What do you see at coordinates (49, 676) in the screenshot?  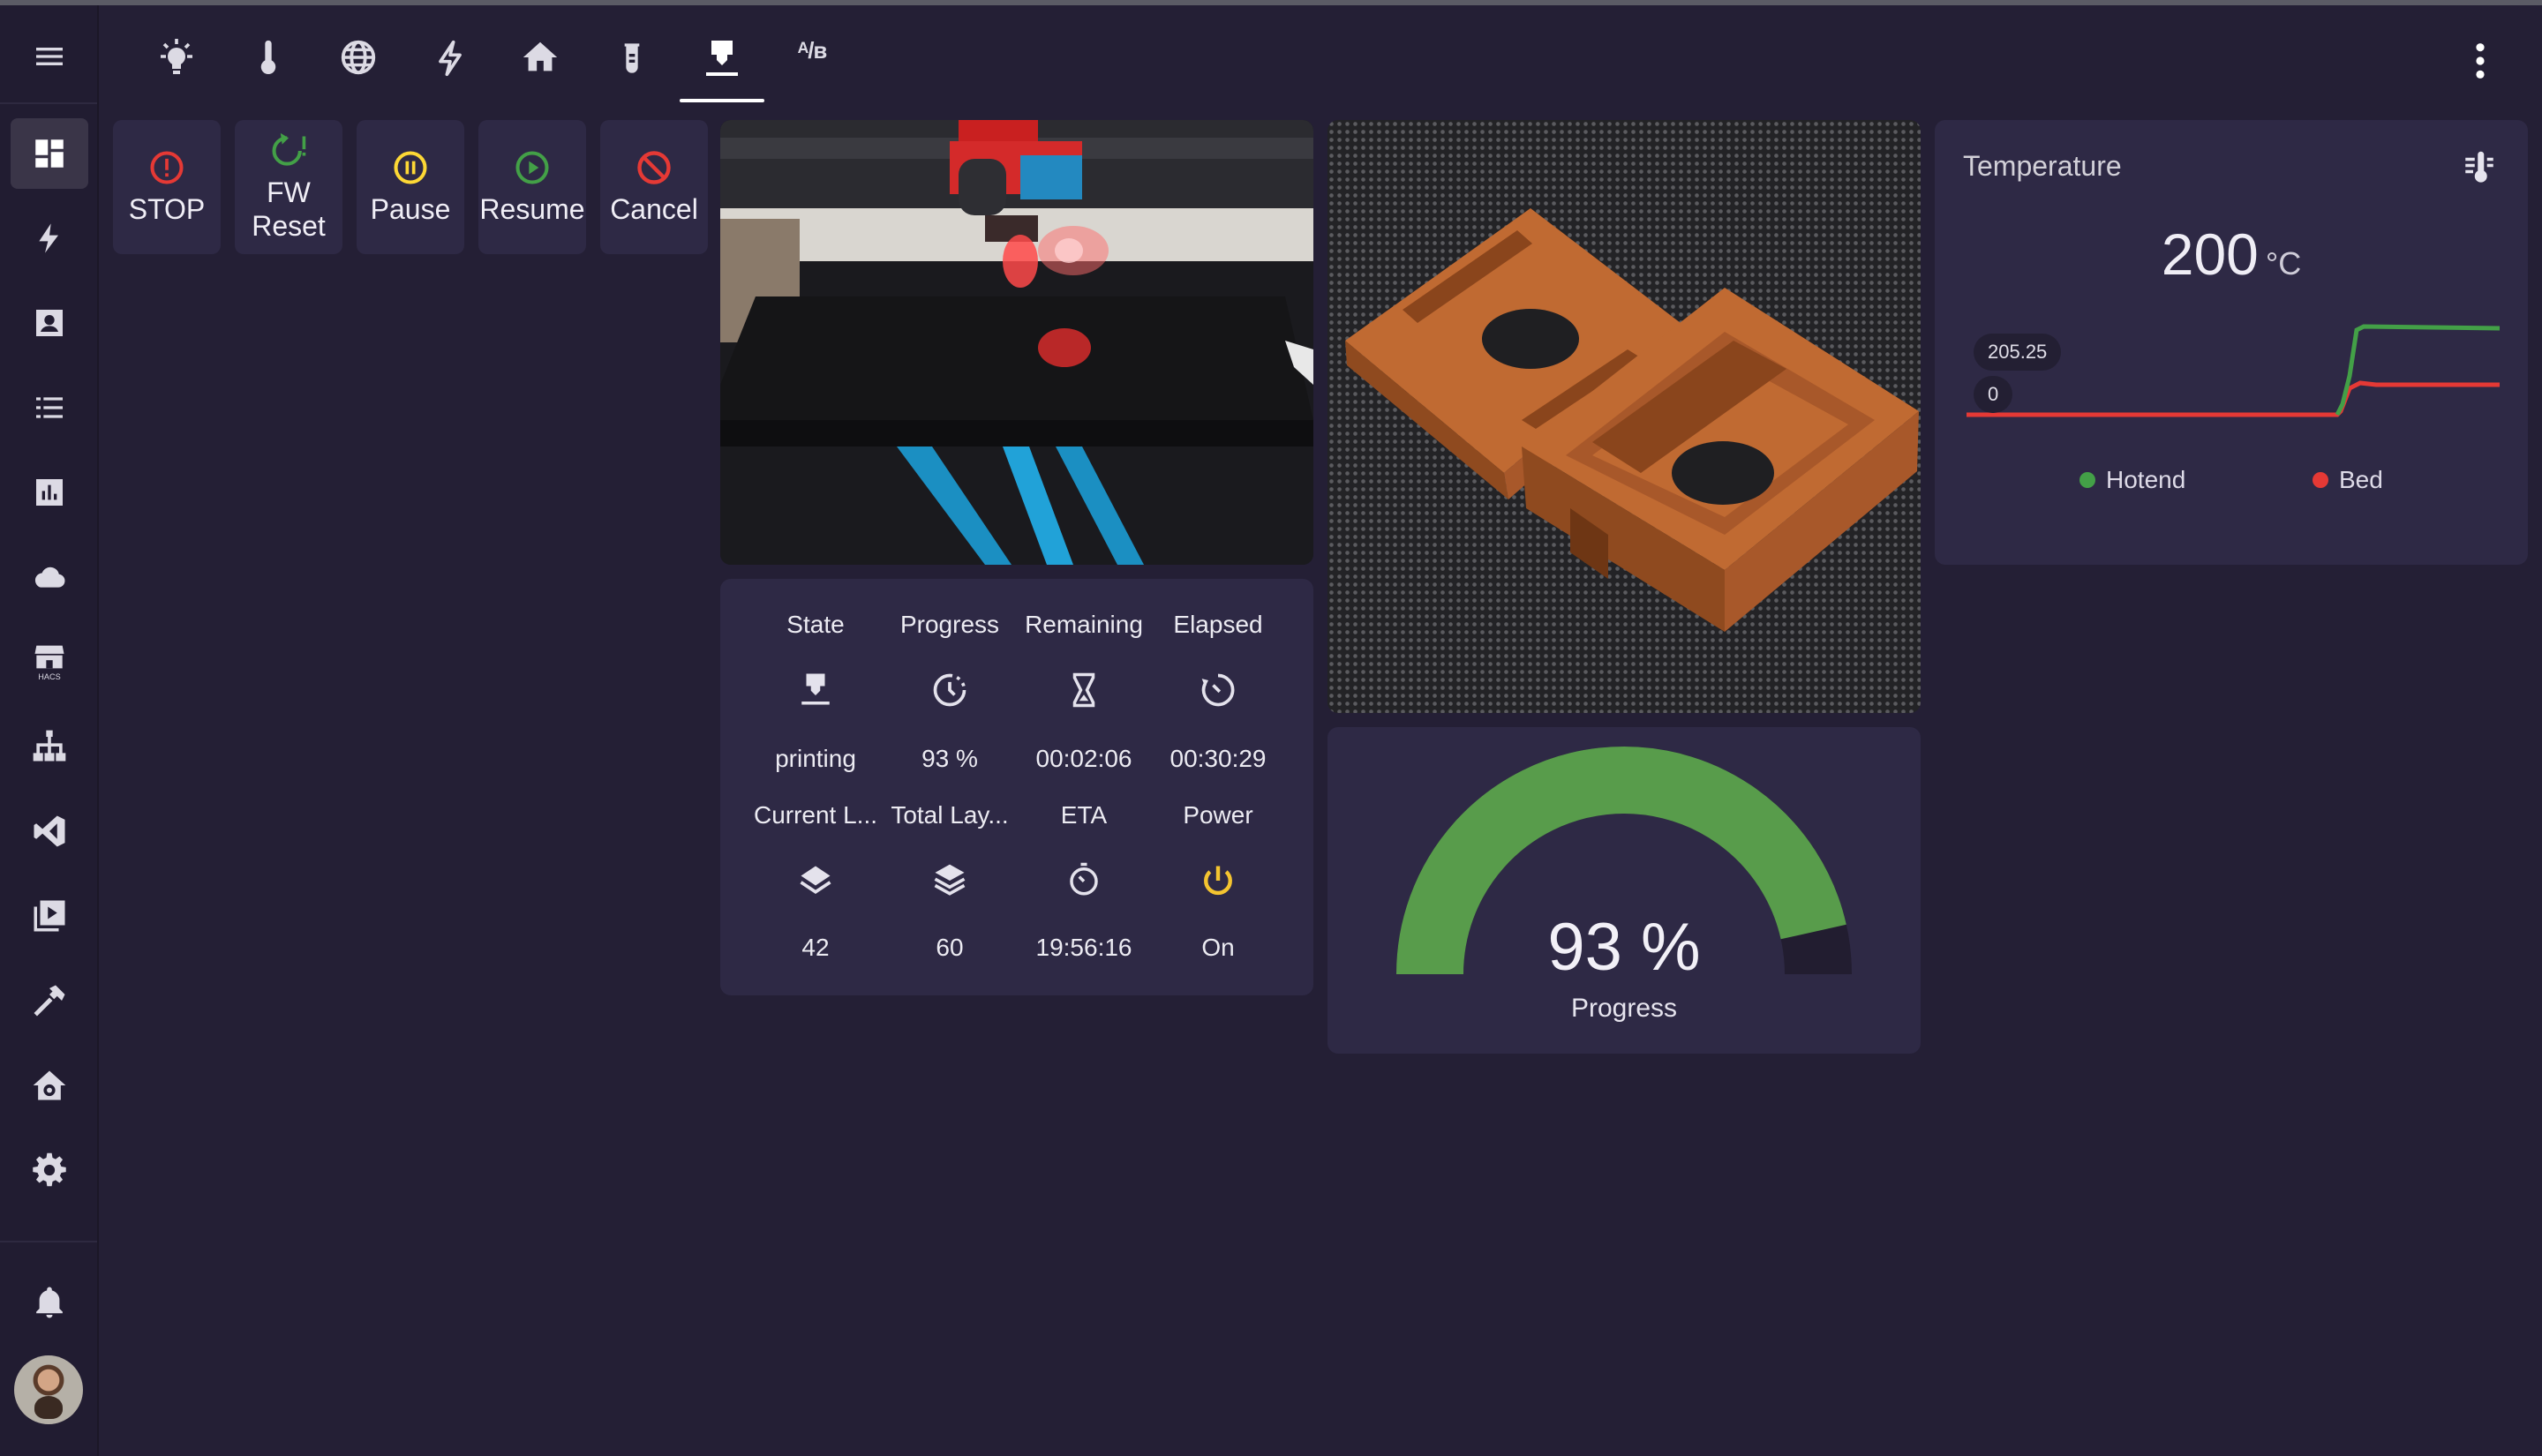 I see `svg-text: HACS` at bounding box center [49, 676].